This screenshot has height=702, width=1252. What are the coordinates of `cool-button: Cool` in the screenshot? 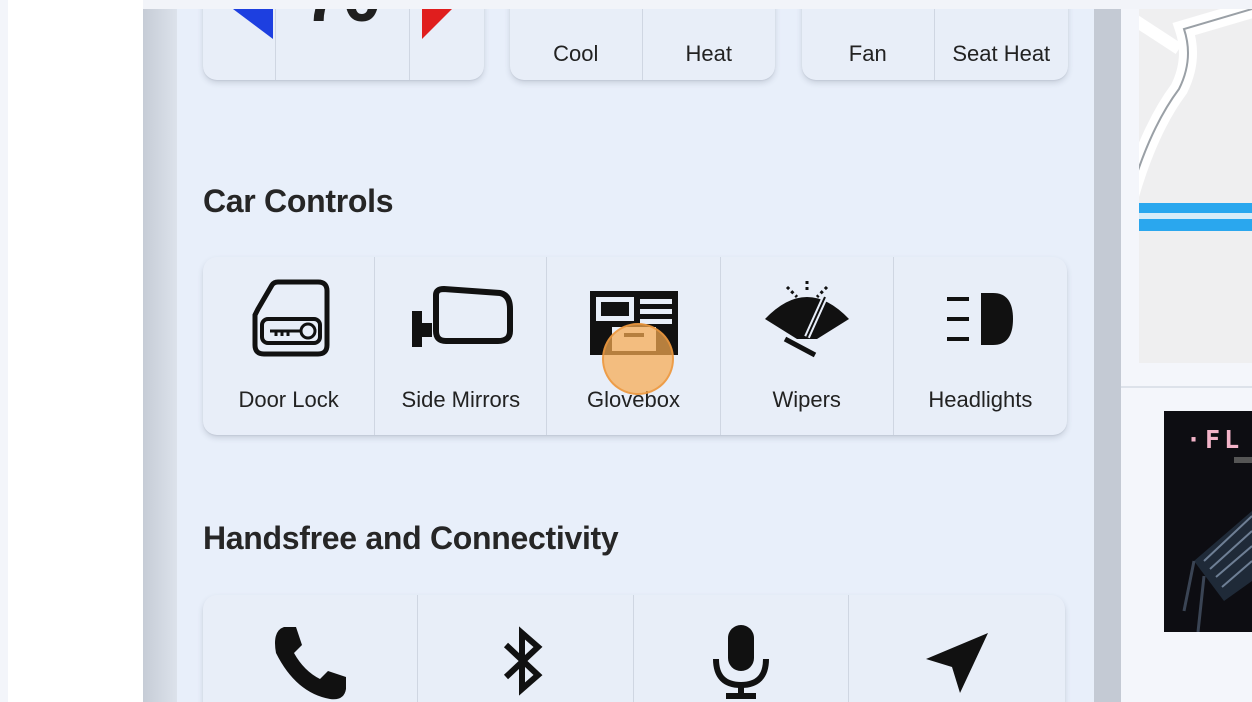 It's located at (576, 44).